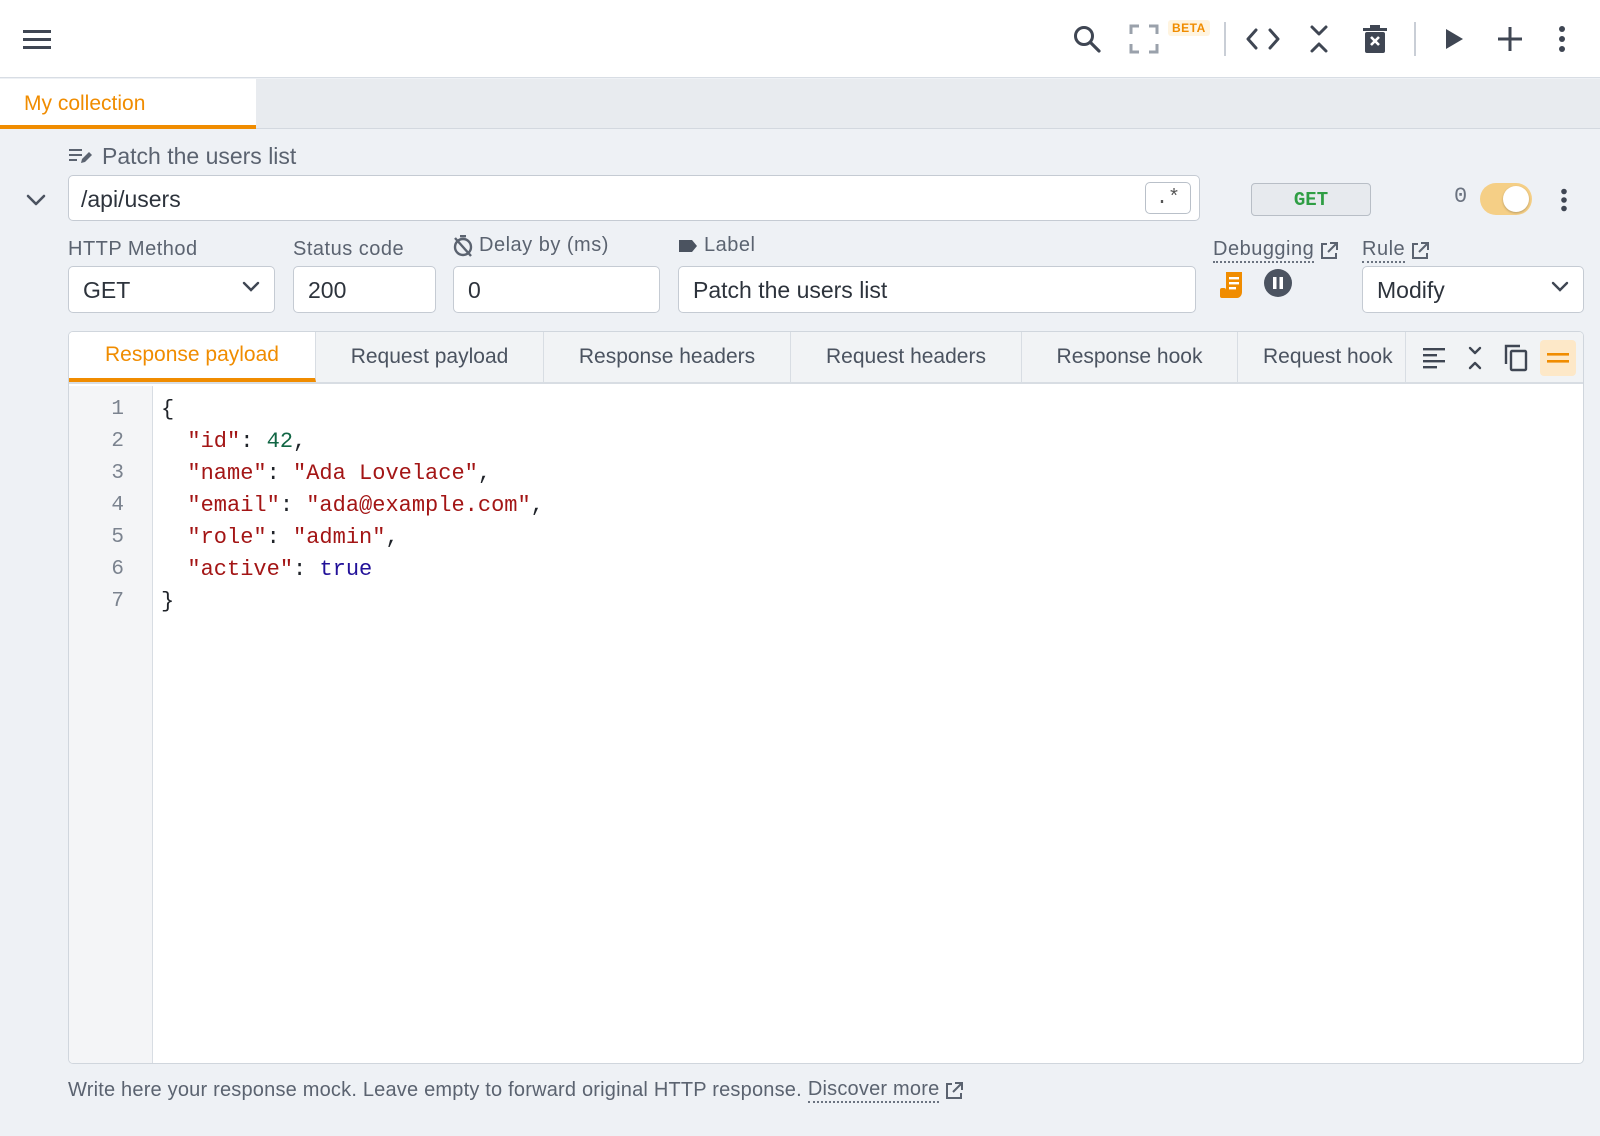 The width and height of the screenshot is (1600, 1136). I want to click on delay-label: Delay by (ms), so click(531, 245).